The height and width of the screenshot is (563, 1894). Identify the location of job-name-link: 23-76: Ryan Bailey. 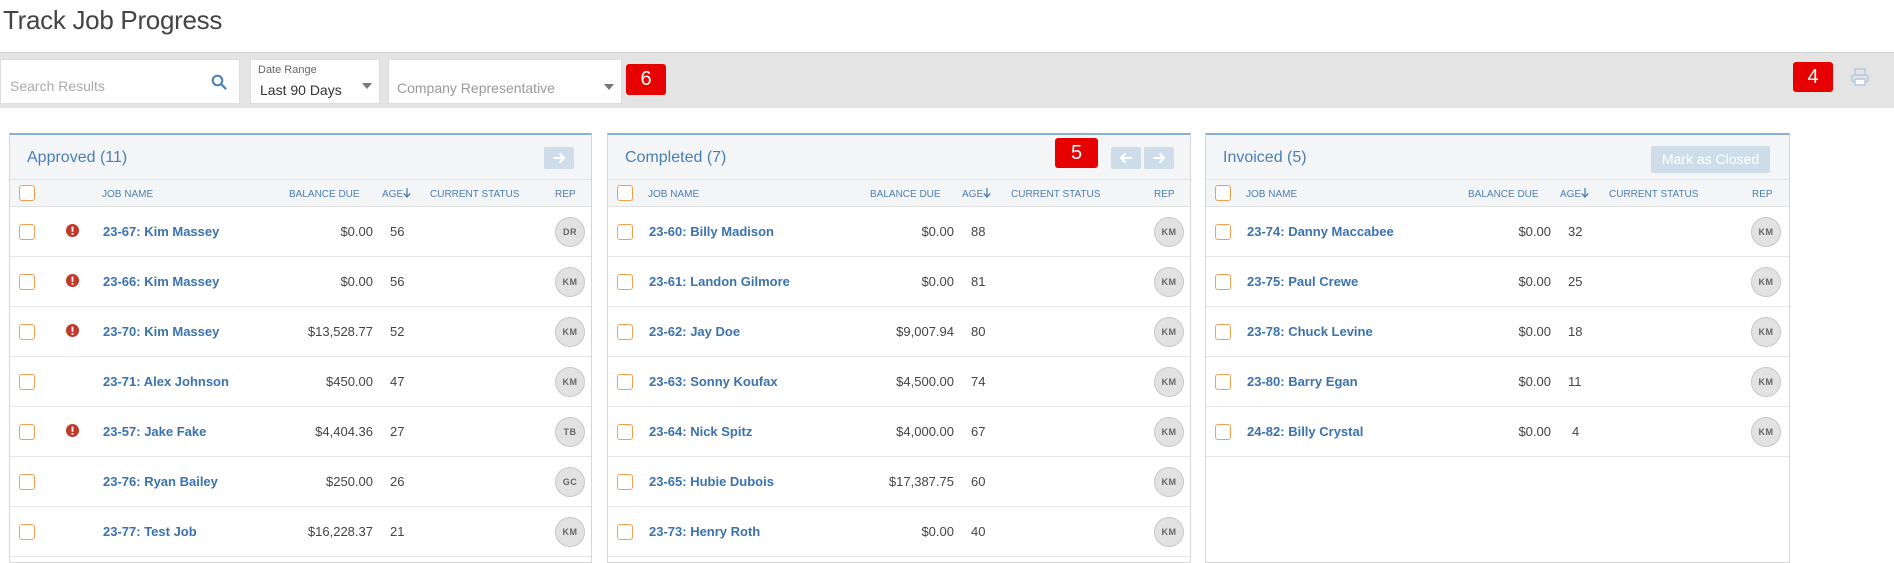
(160, 481).